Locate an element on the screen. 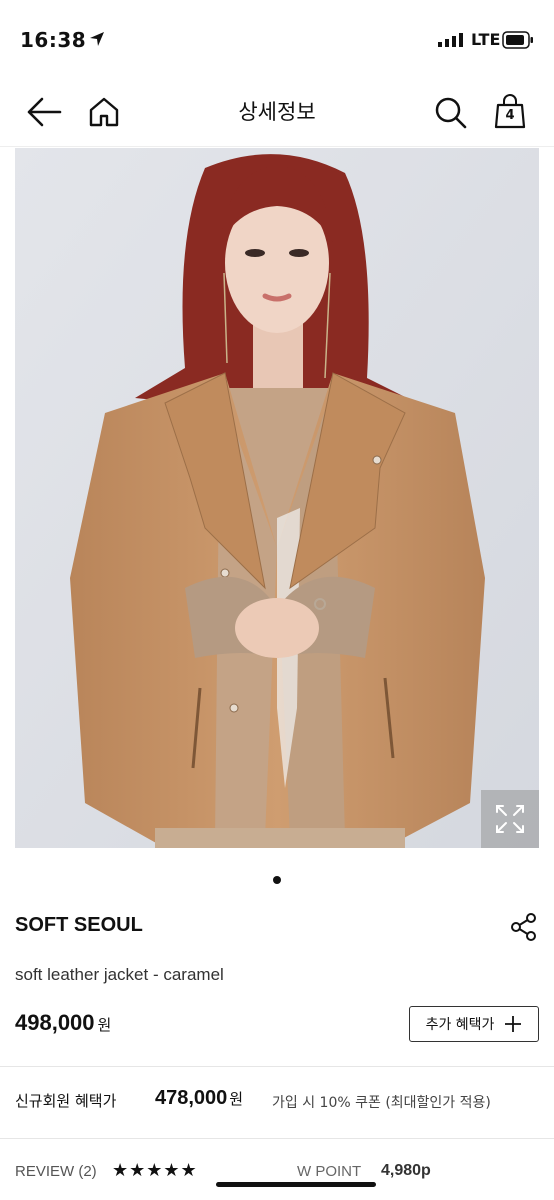 The width and height of the screenshot is (554, 1200). page-title: 상세정보 is located at coordinates (277, 112).